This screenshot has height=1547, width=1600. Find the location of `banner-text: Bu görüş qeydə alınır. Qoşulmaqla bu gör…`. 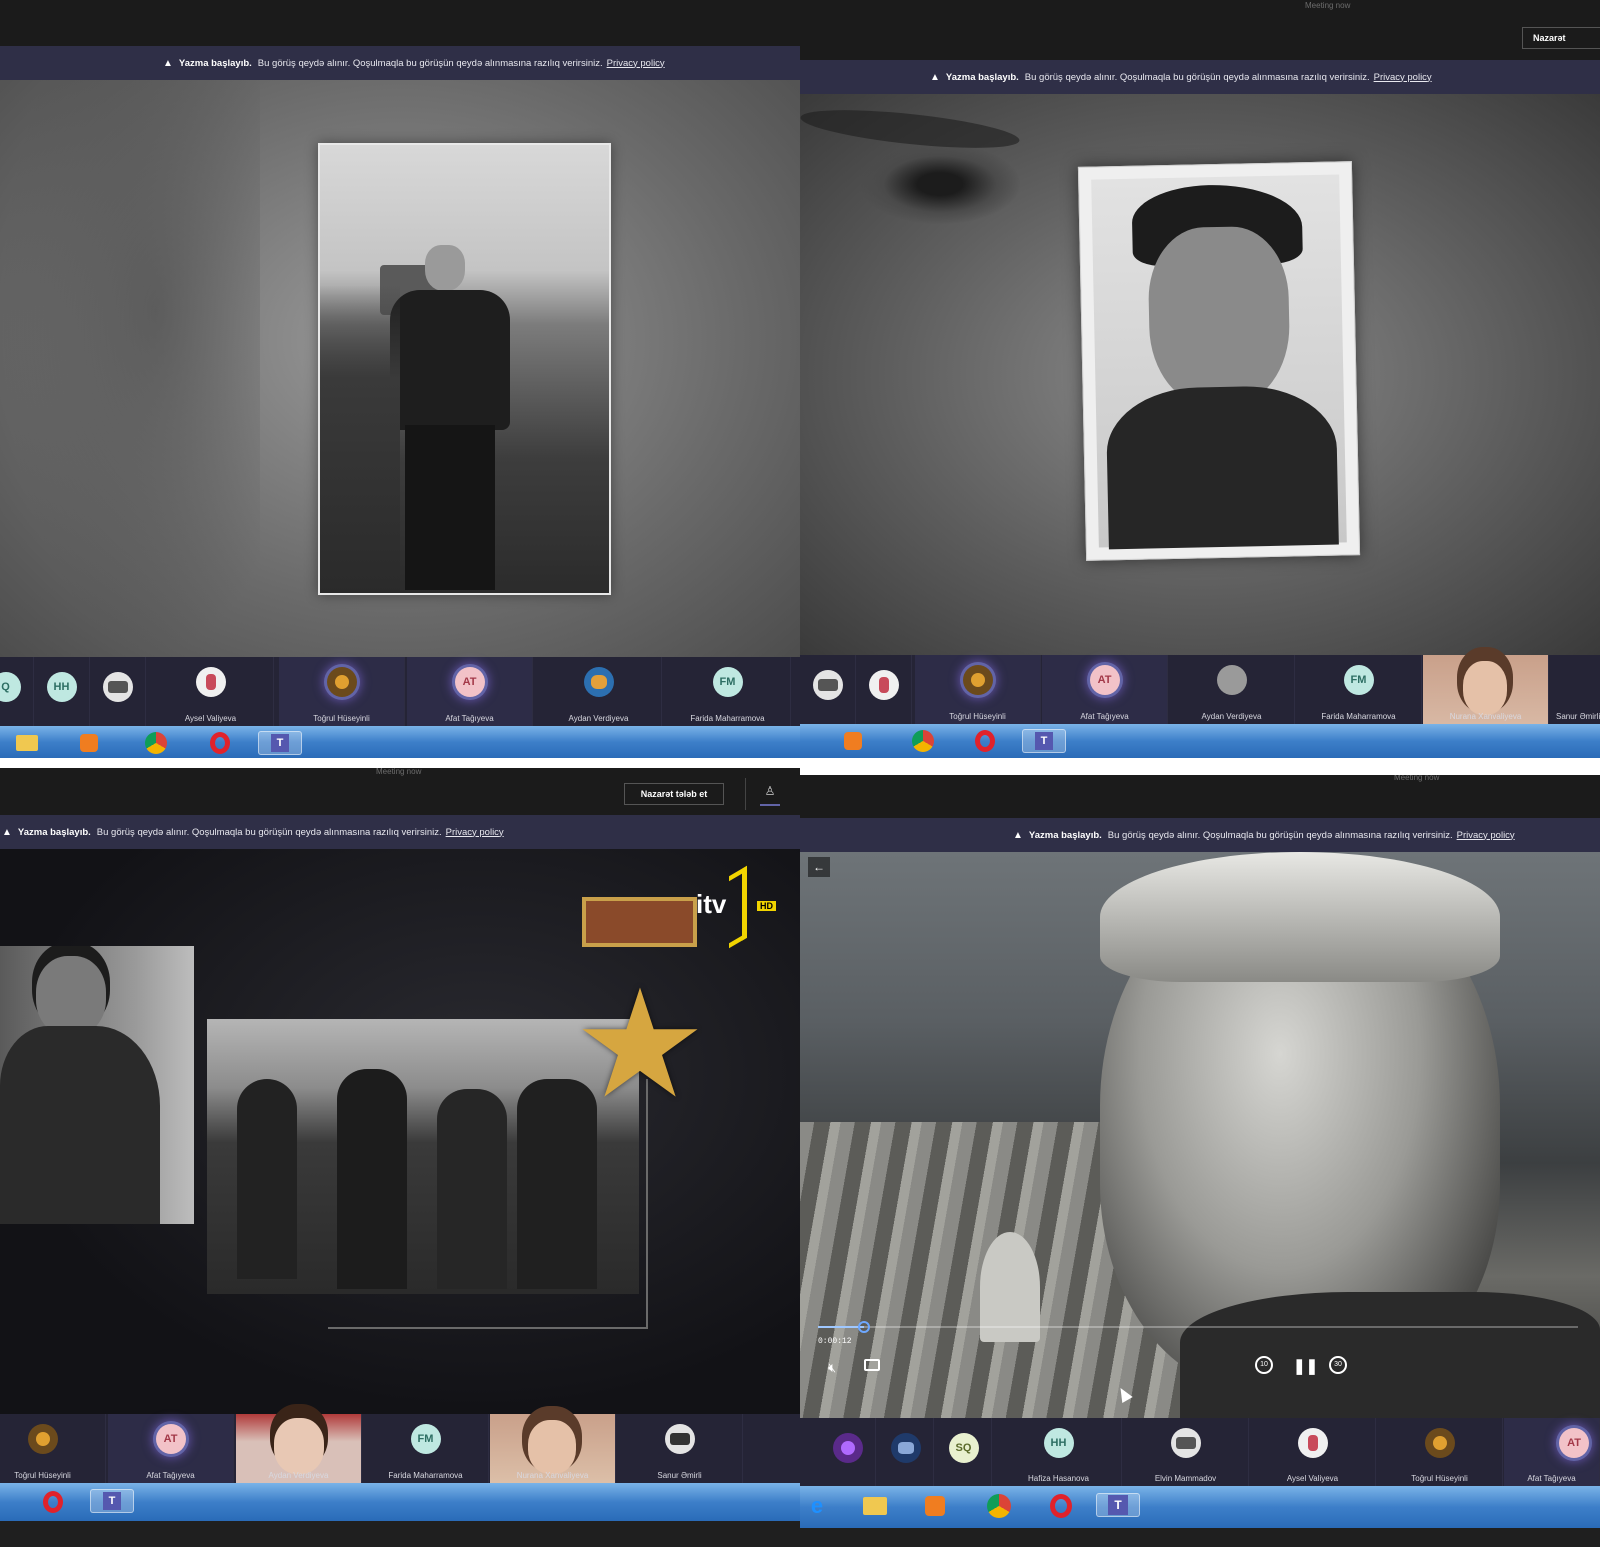

banner-text: Bu görüş qeydə alınır. Qoşulmaqla bu gör… is located at coordinates (1280, 835).